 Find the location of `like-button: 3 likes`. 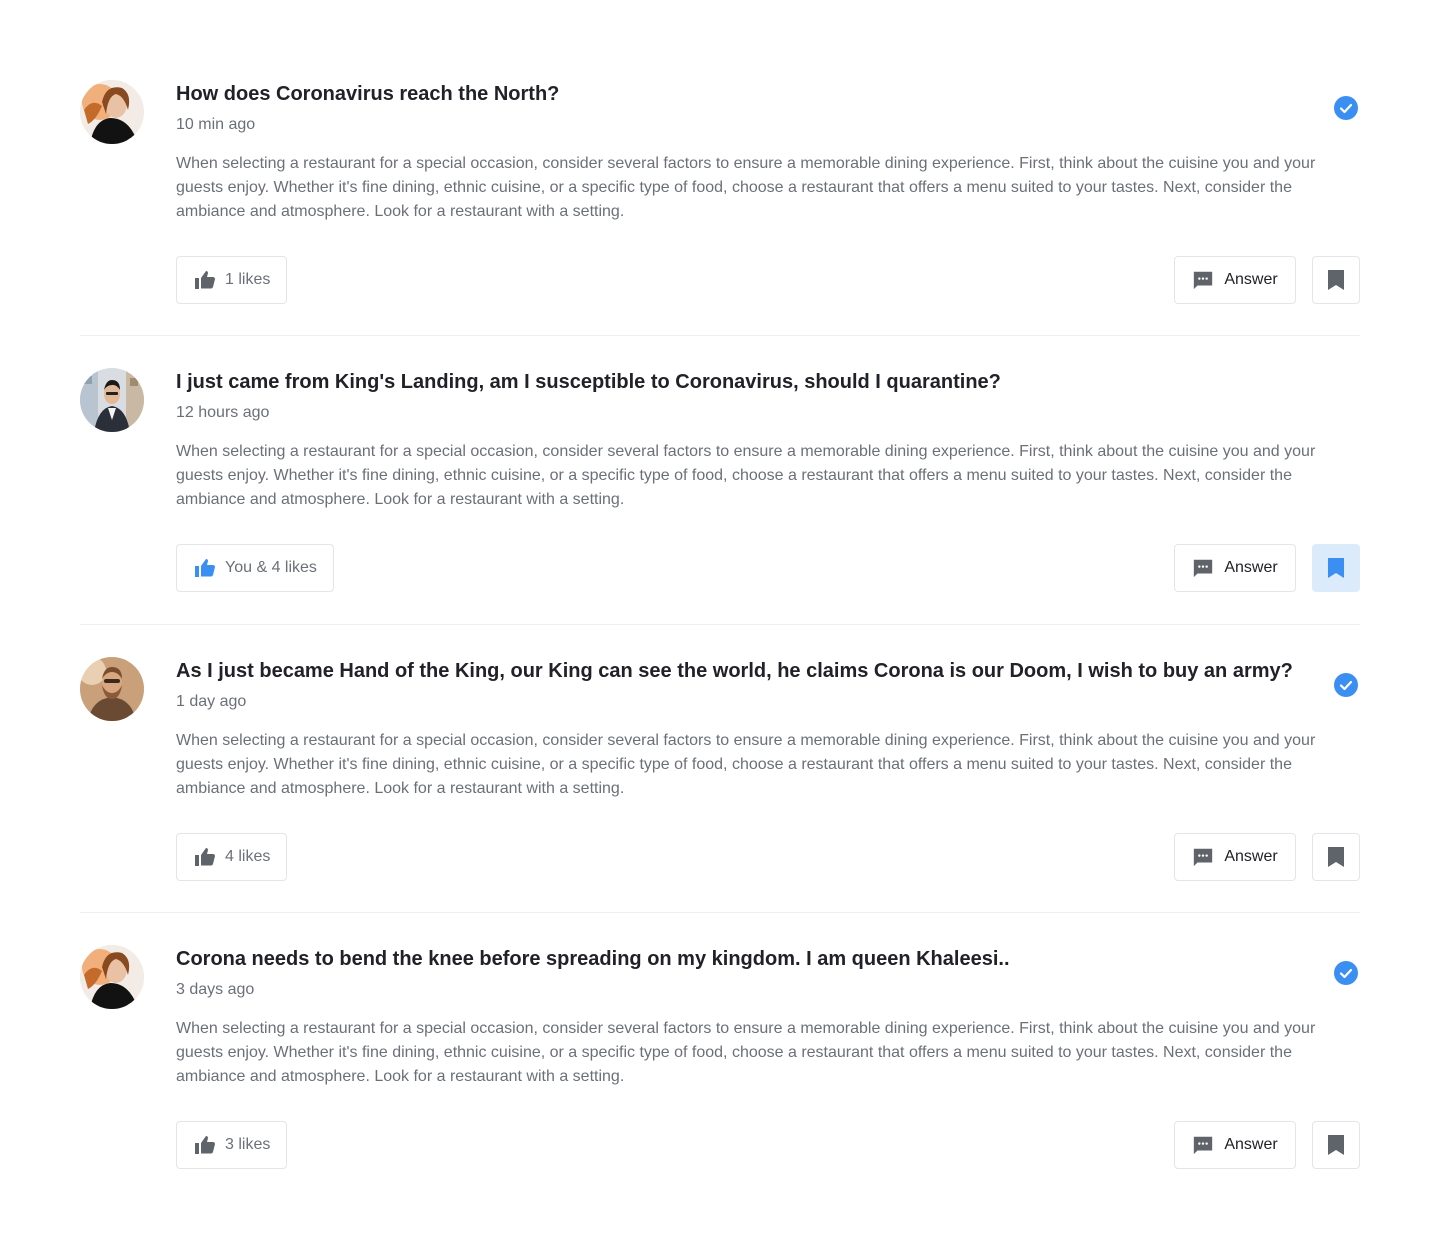

like-button: 3 likes is located at coordinates (232, 1145).